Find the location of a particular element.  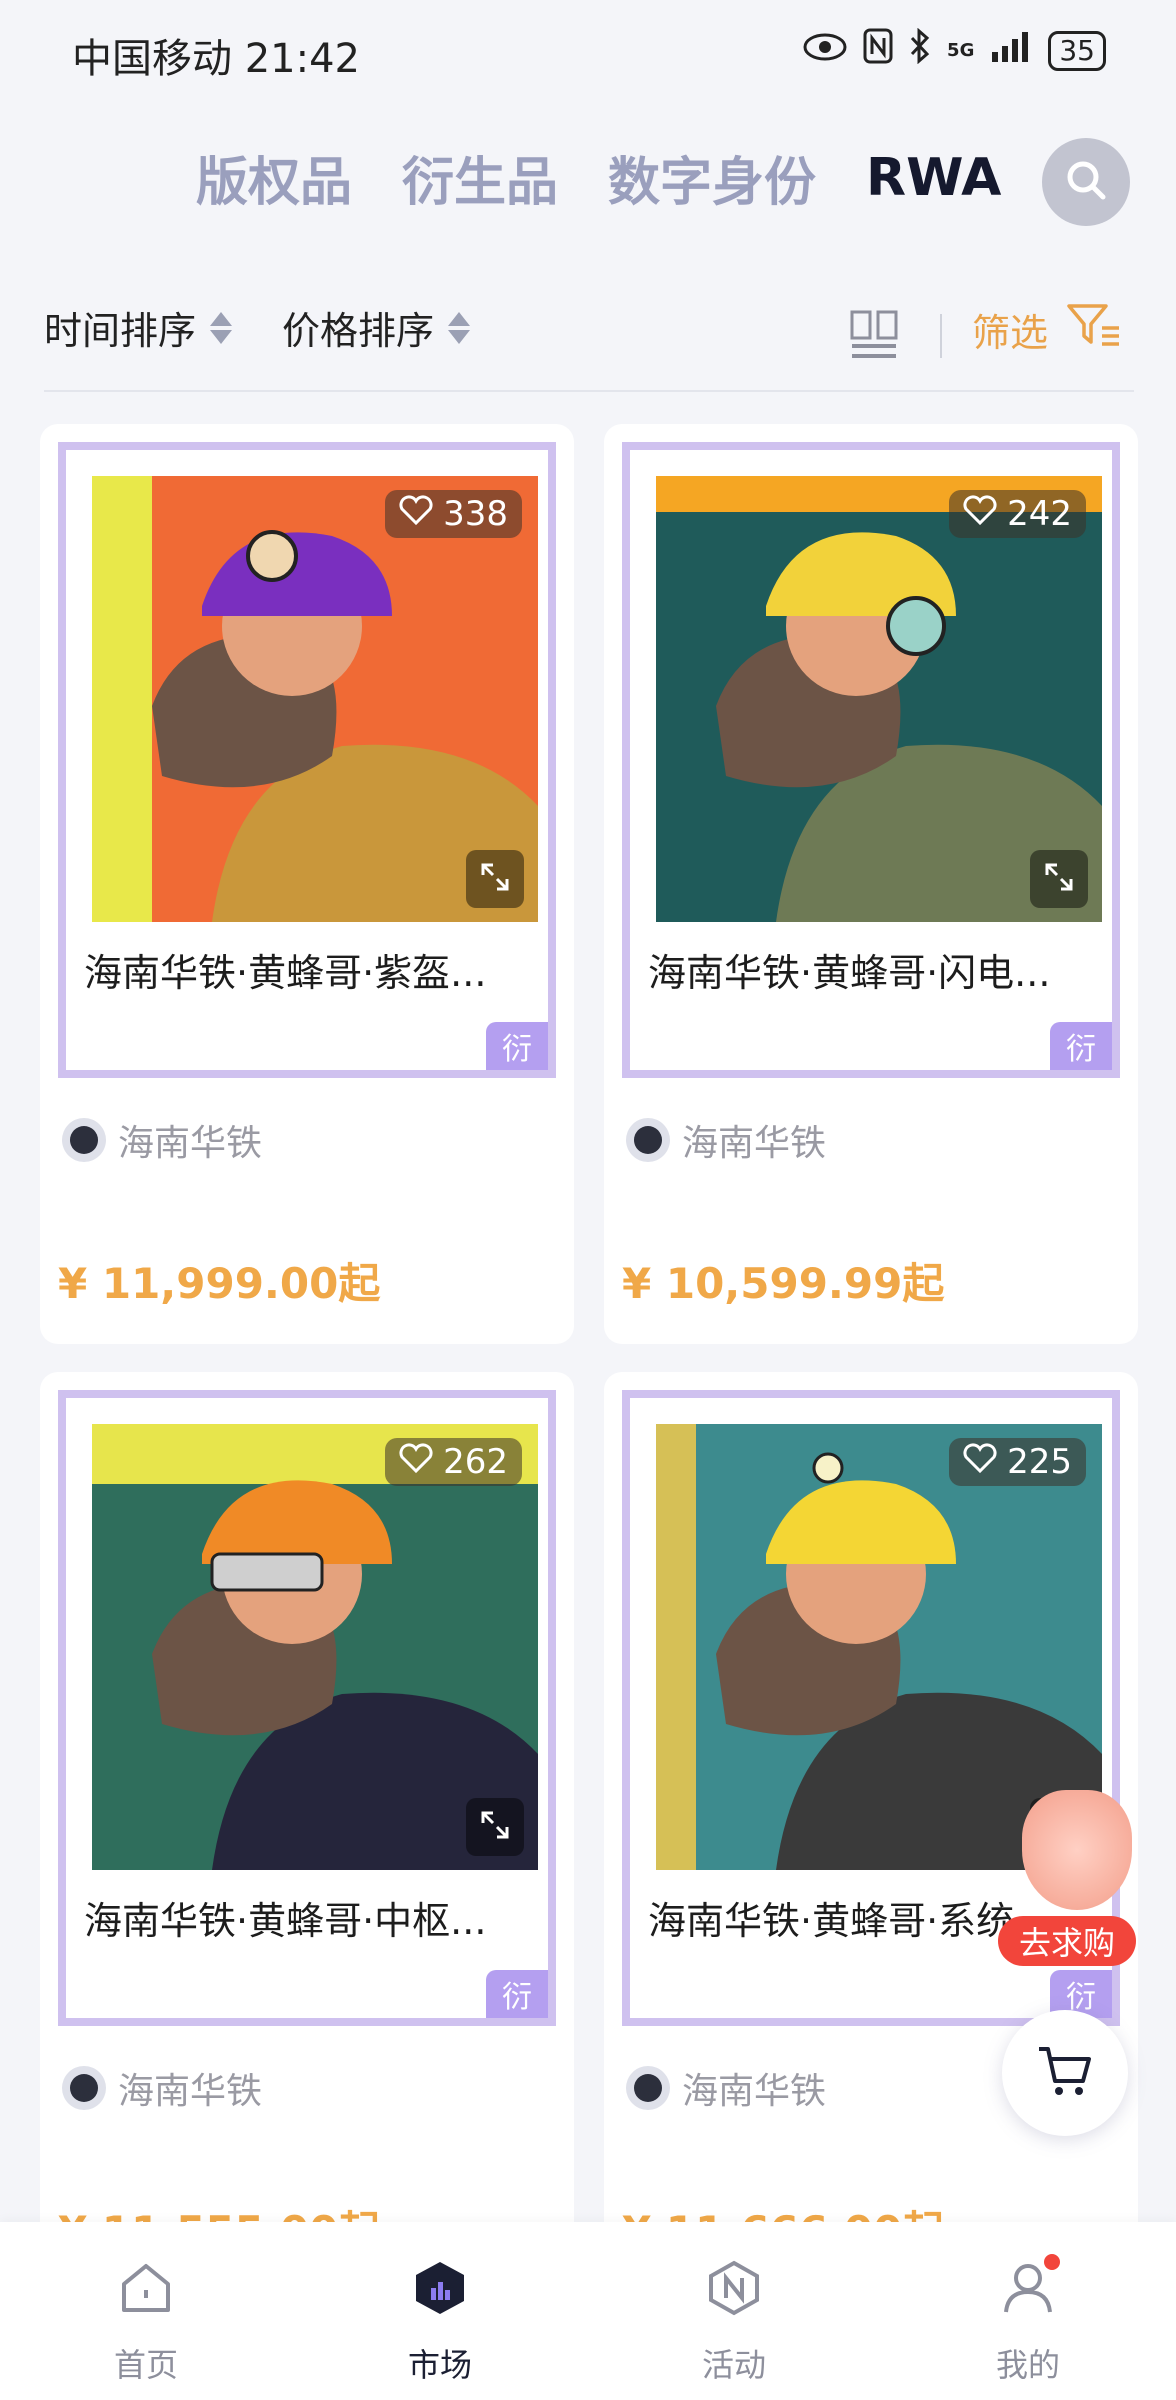

nav-activity: 活动 is located at coordinates (734, 2323).